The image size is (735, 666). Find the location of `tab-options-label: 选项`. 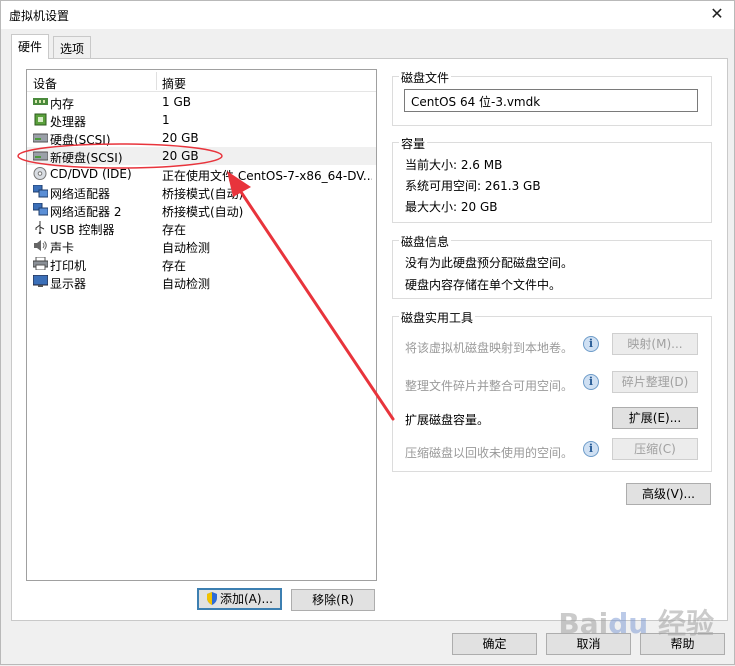

tab-options-label: 选项 is located at coordinates (72, 49).